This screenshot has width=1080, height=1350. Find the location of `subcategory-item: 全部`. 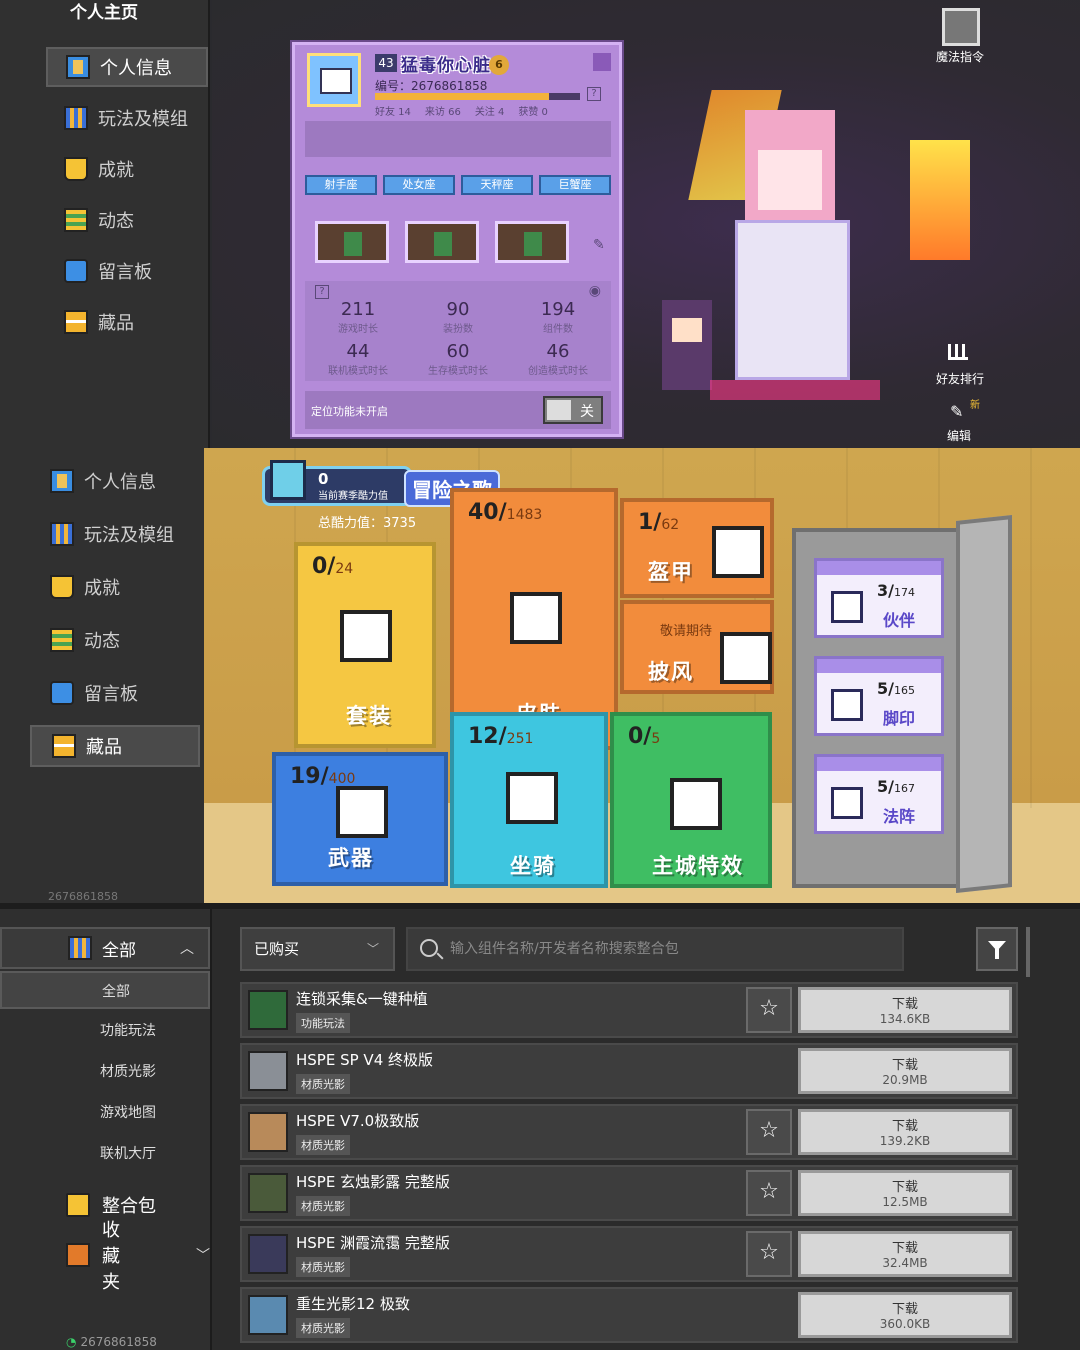

subcategory-item: 全部 is located at coordinates (105, 990).